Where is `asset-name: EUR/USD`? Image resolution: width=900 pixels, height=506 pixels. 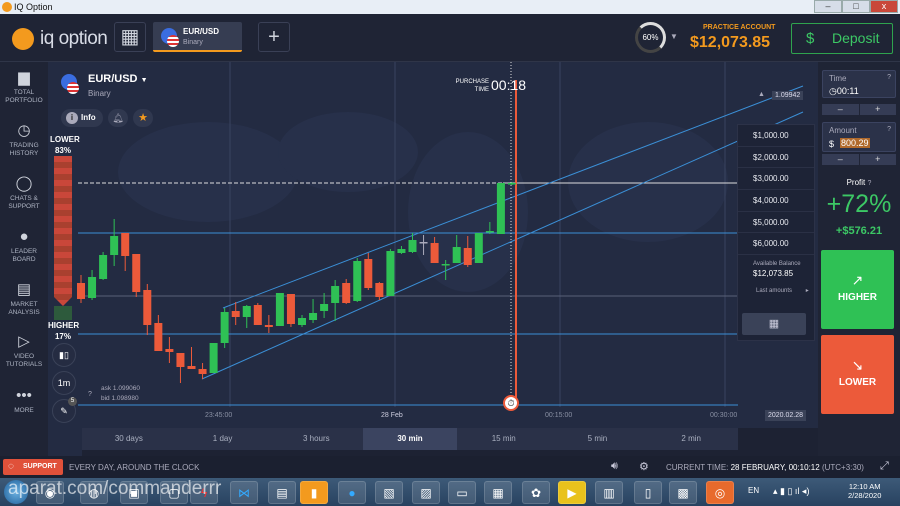
asset-name: EUR/USD is located at coordinates (113, 79).